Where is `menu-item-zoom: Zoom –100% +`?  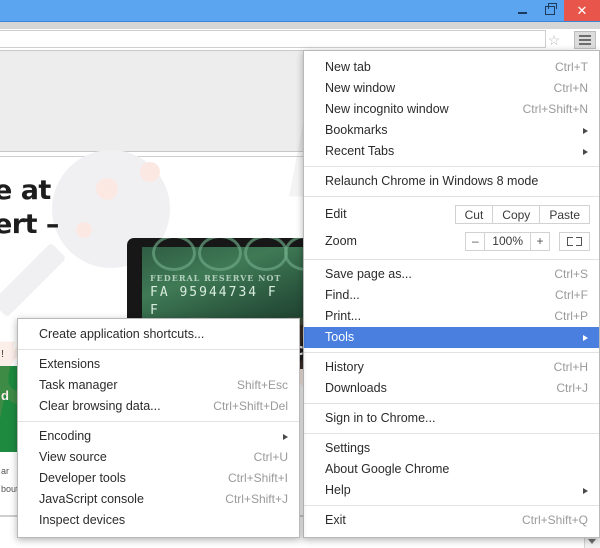
menu-item-zoom: Zoom –100% + is located at coordinates (451, 241).